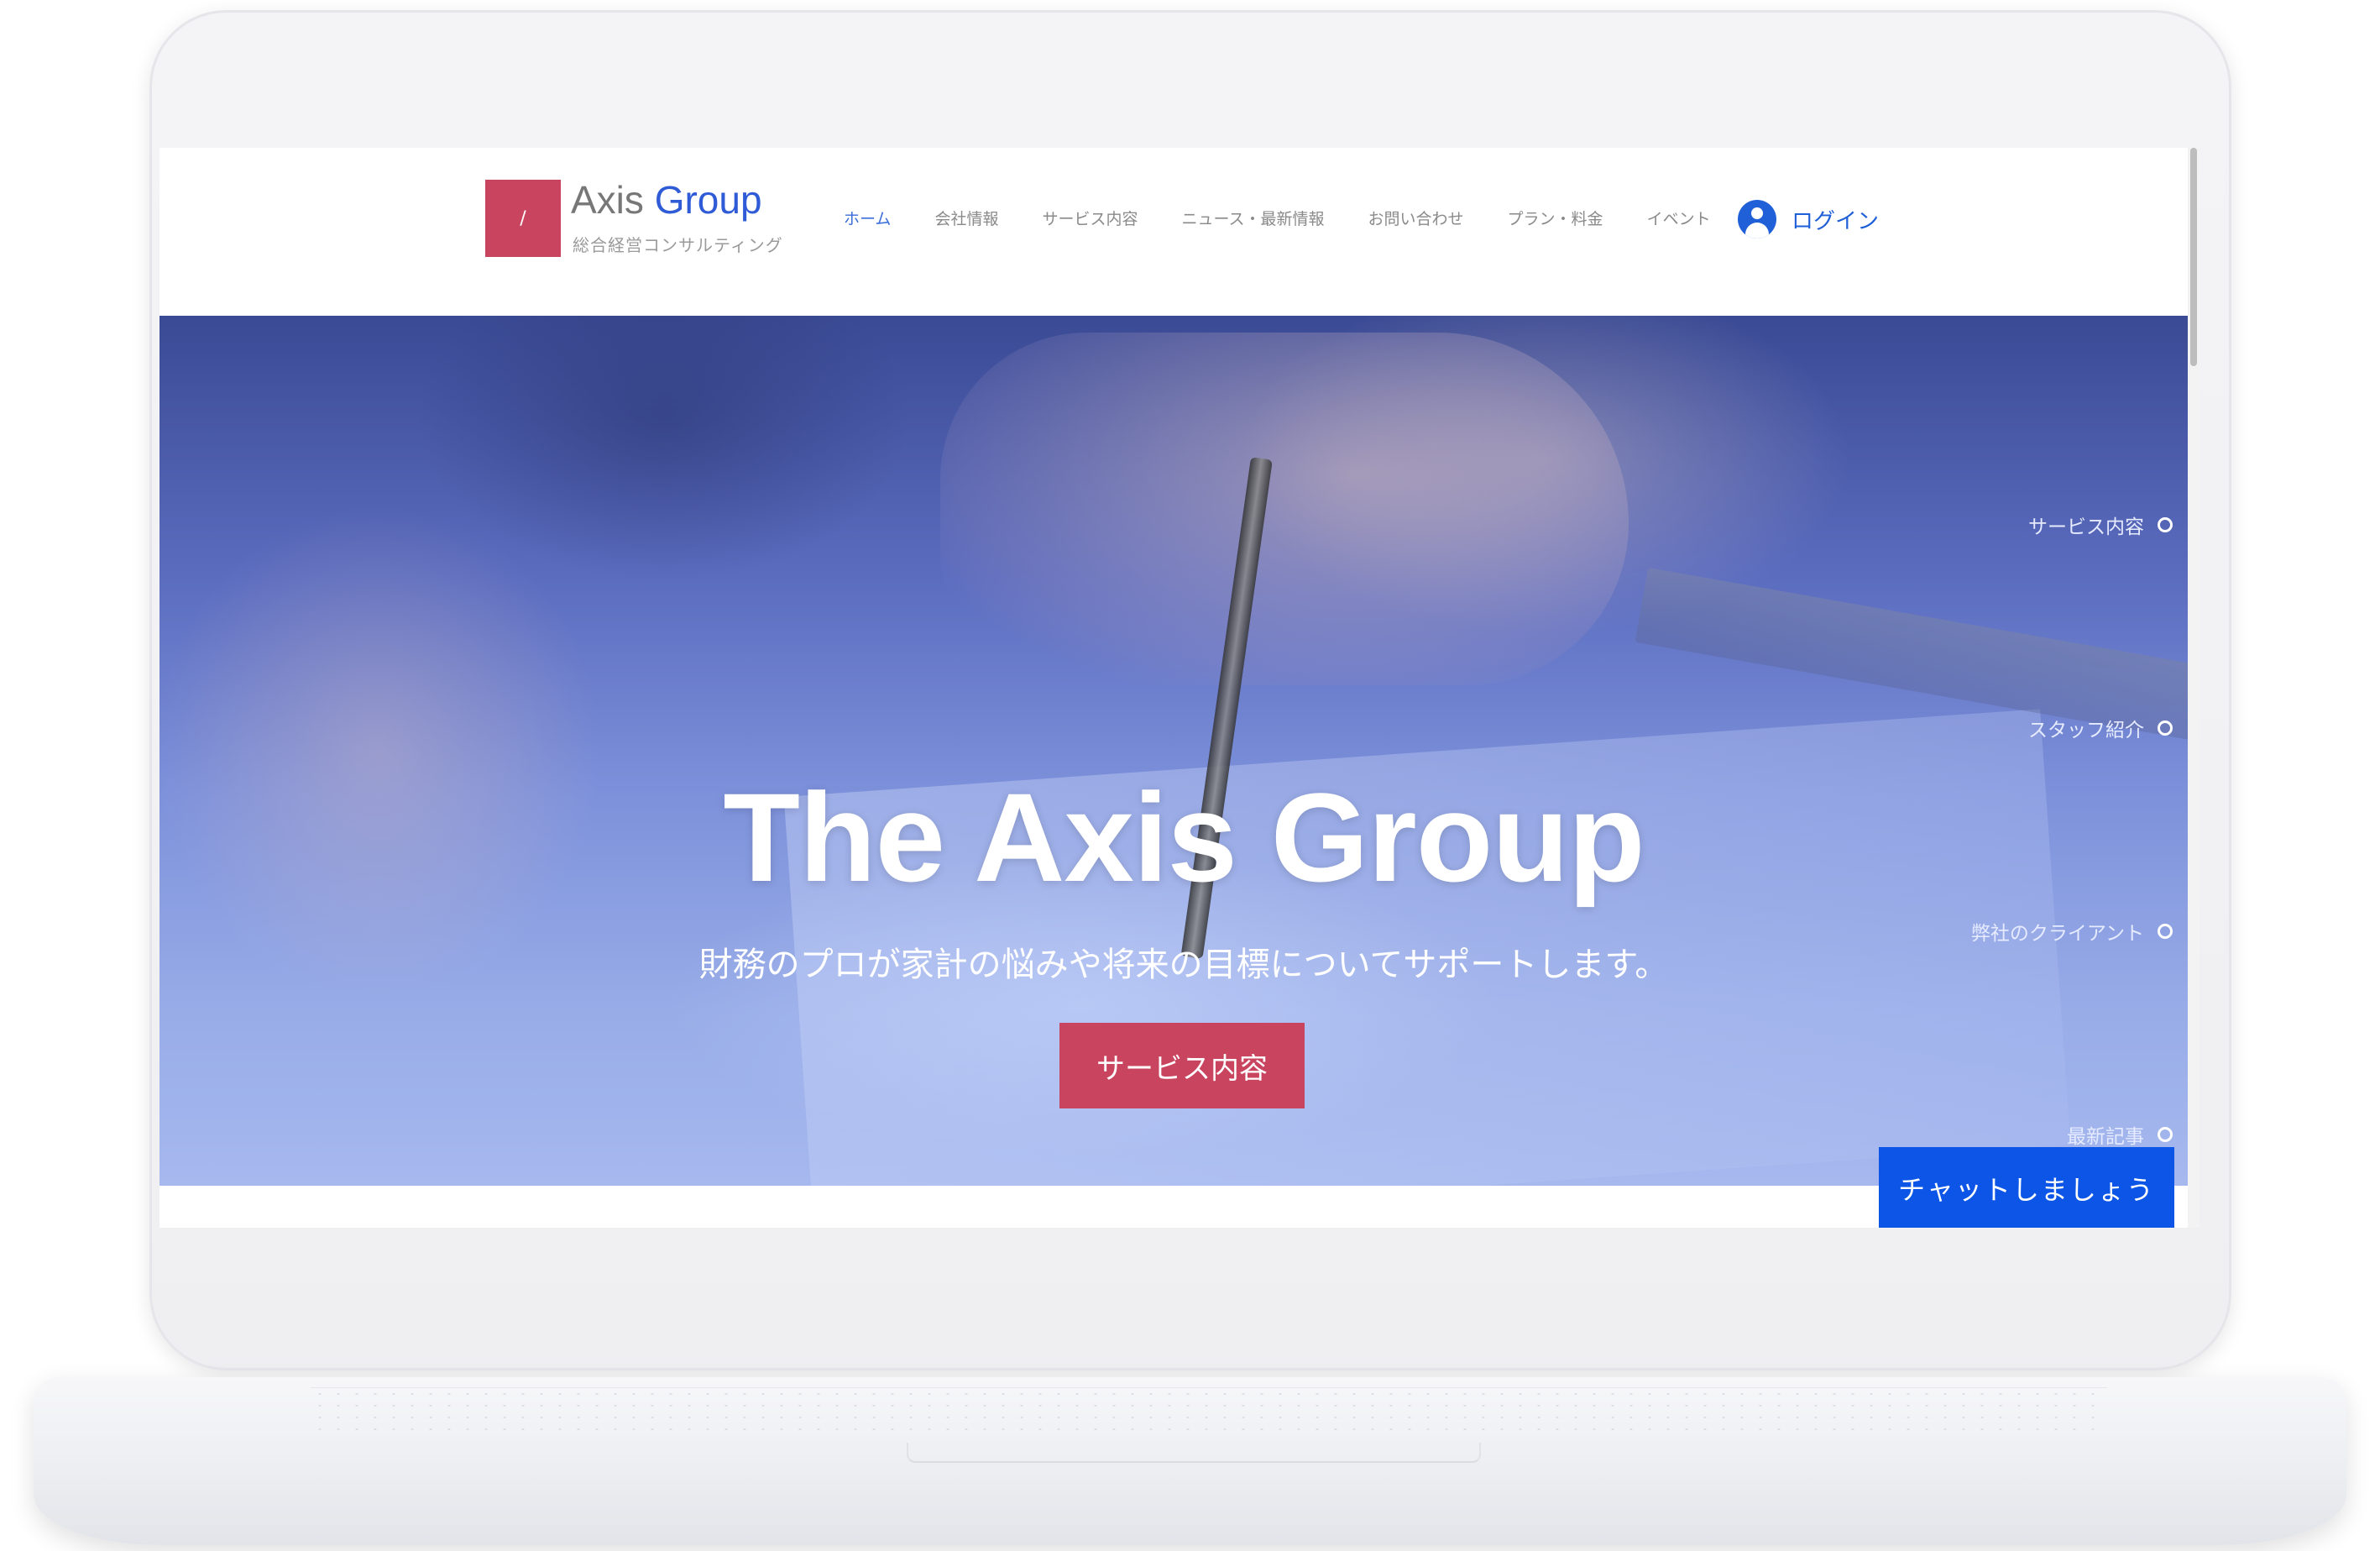 The height and width of the screenshot is (1551, 2380). What do you see at coordinates (708, 200) in the screenshot?
I see `brand-word-2: Group` at bounding box center [708, 200].